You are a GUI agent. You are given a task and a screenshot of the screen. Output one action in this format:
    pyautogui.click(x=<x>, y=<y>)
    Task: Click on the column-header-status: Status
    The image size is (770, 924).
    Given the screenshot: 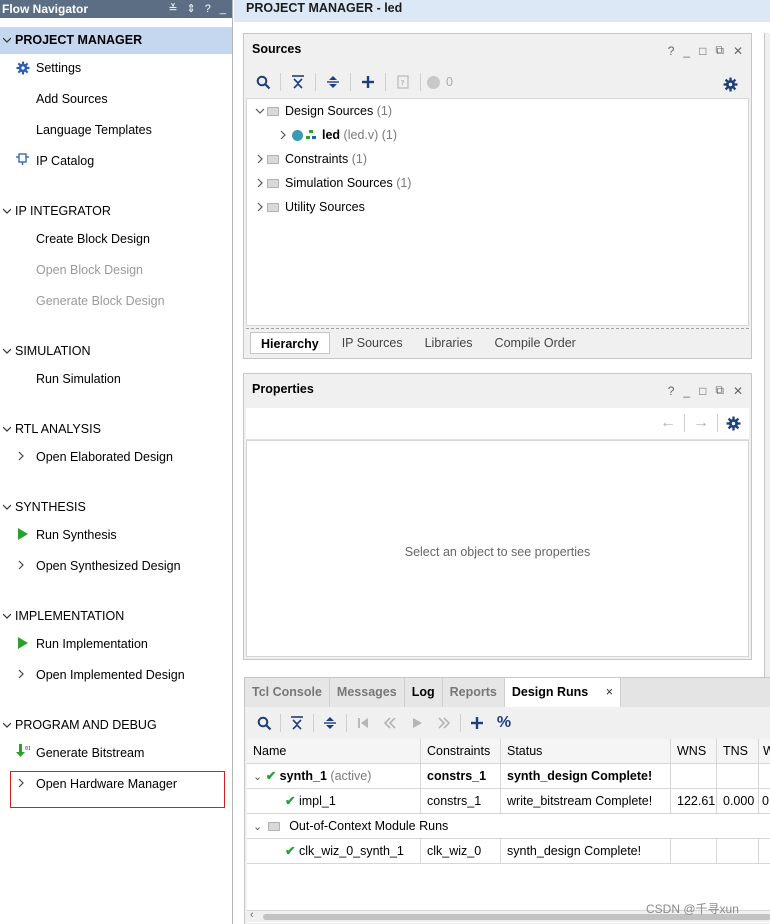 What is the action you would take?
    pyautogui.click(x=586, y=751)
    